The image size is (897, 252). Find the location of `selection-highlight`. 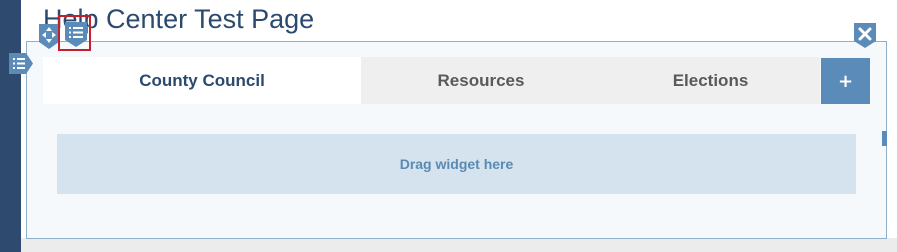

selection-highlight is located at coordinates (74, 33).